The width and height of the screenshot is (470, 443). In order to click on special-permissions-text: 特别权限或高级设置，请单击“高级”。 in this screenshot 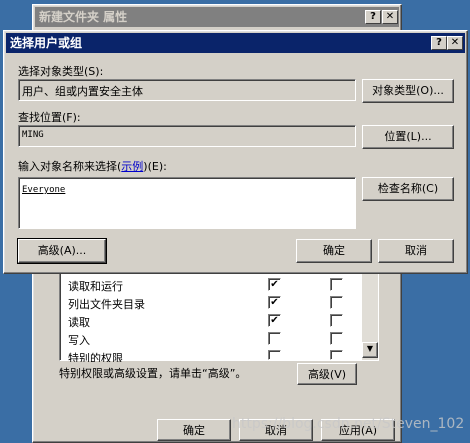, I will do `click(153, 373)`.